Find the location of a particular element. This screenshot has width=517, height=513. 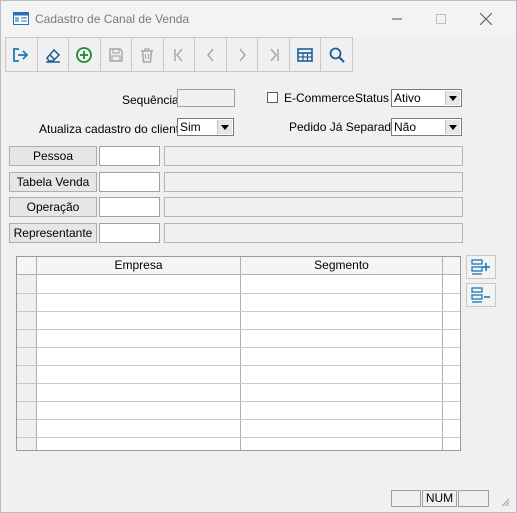

sequencia-field is located at coordinates (206, 98).